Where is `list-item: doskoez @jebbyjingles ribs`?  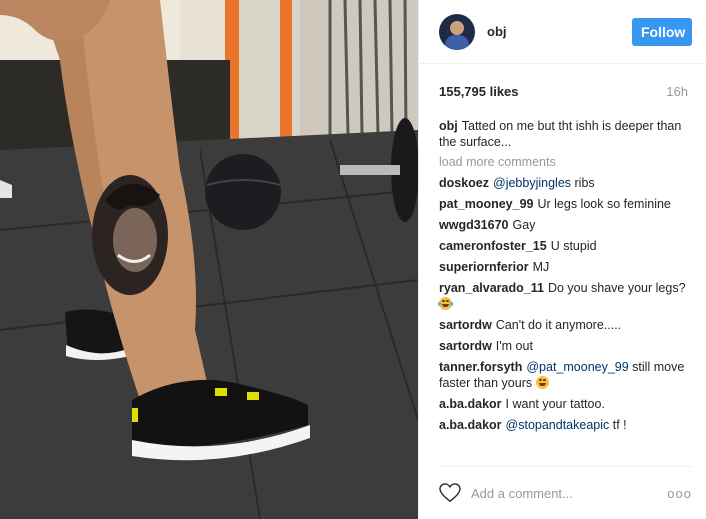
list-item: doskoez @jebbyjingles ribs is located at coordinates (563, 183).